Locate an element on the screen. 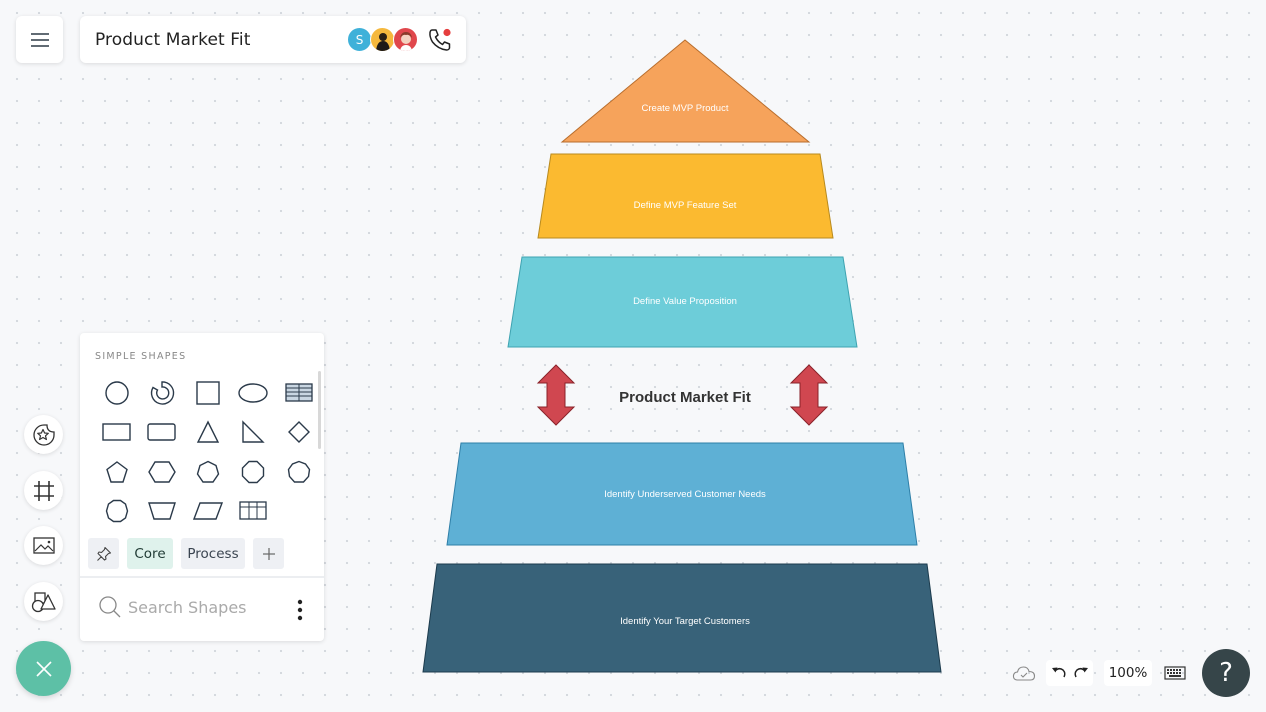  search-shapes-input is located at coordinates (203, 607).